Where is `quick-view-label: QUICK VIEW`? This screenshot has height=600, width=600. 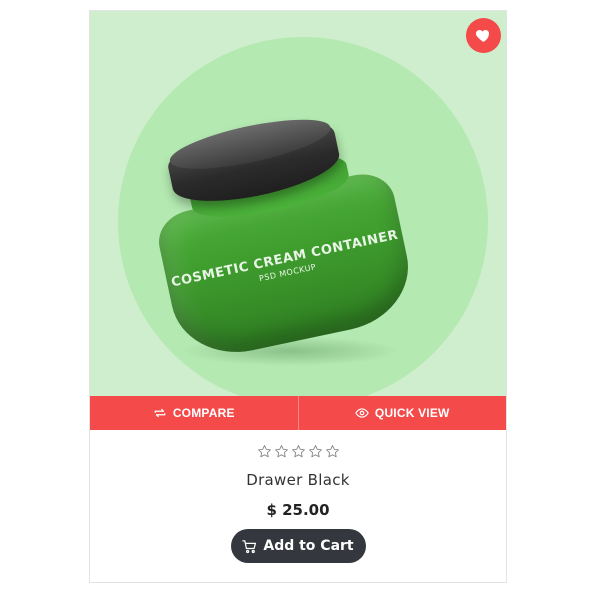
quick-view-label: QUICK VIEW is located at coordinates (412, 413).